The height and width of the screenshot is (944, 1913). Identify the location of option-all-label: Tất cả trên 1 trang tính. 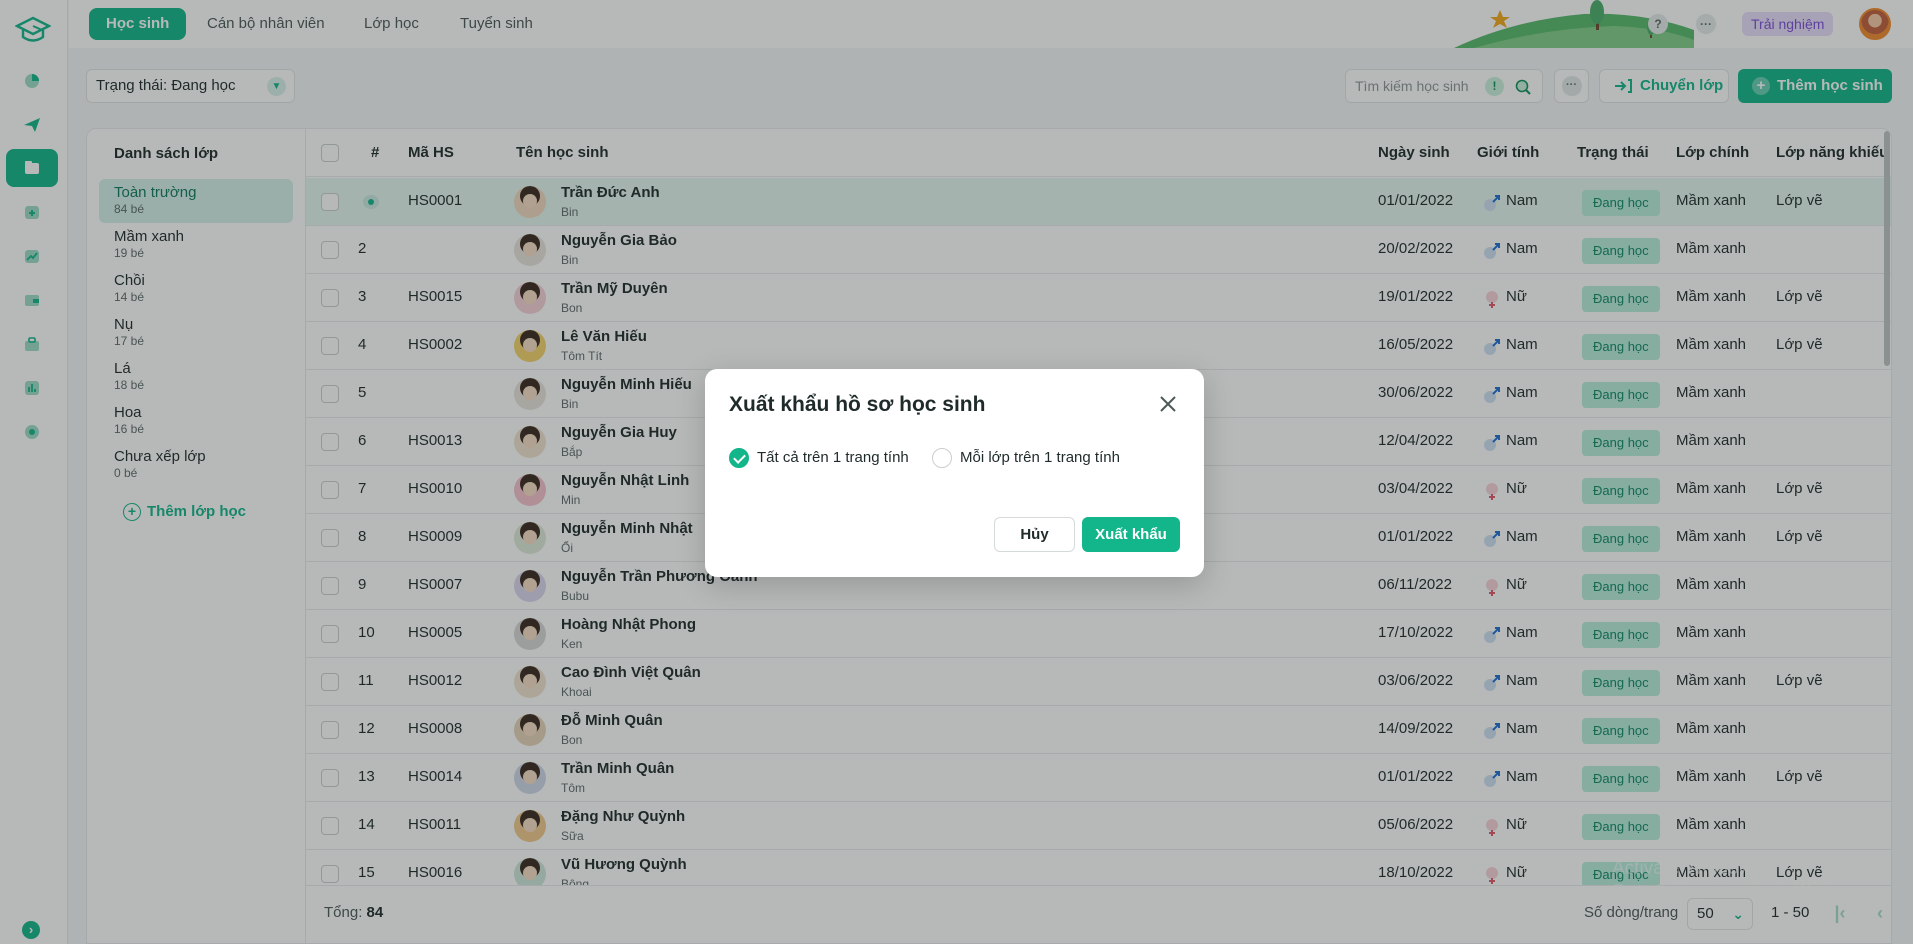
(833, 457).